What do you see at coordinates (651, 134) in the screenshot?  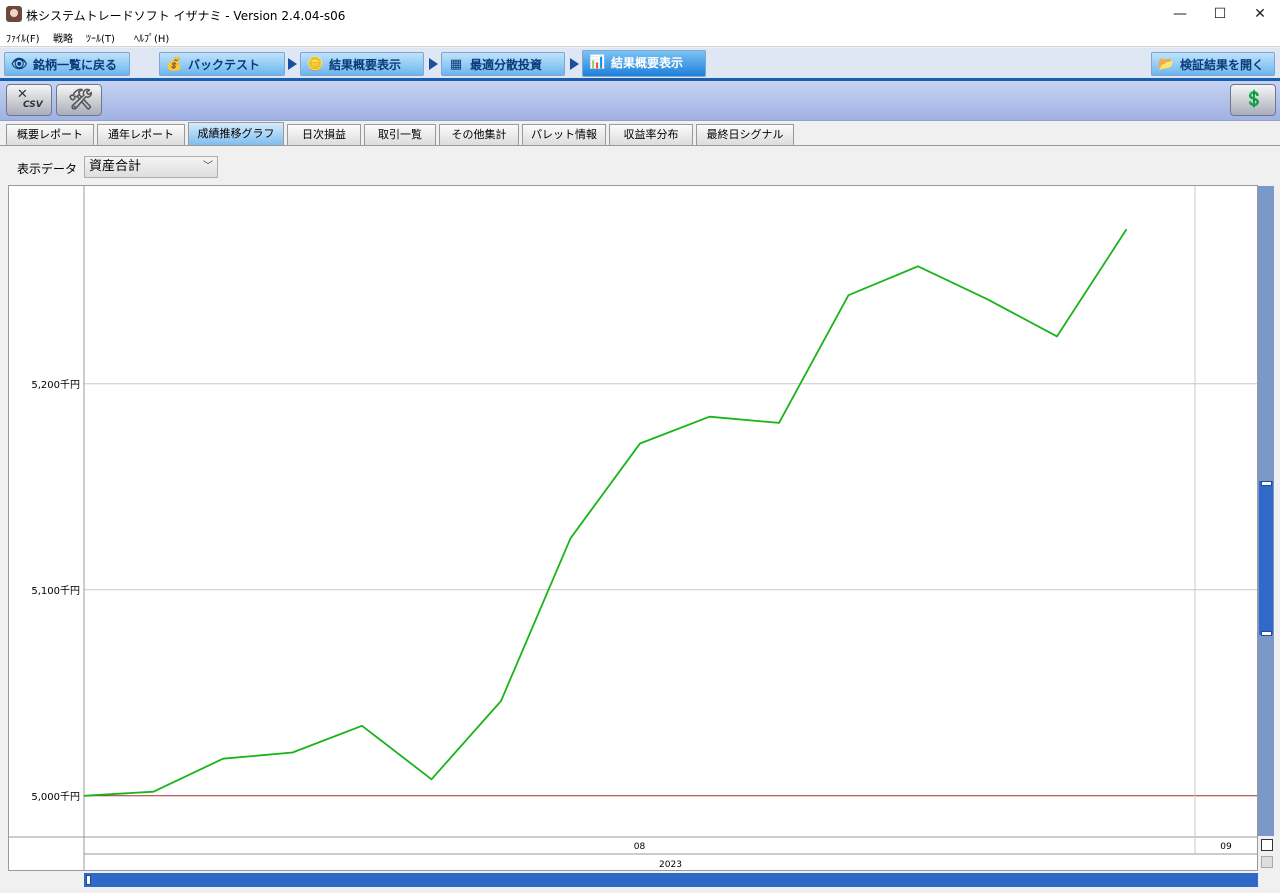 I see `tab-return-distribution: 収益率分布` at bounding box center [651, 134].